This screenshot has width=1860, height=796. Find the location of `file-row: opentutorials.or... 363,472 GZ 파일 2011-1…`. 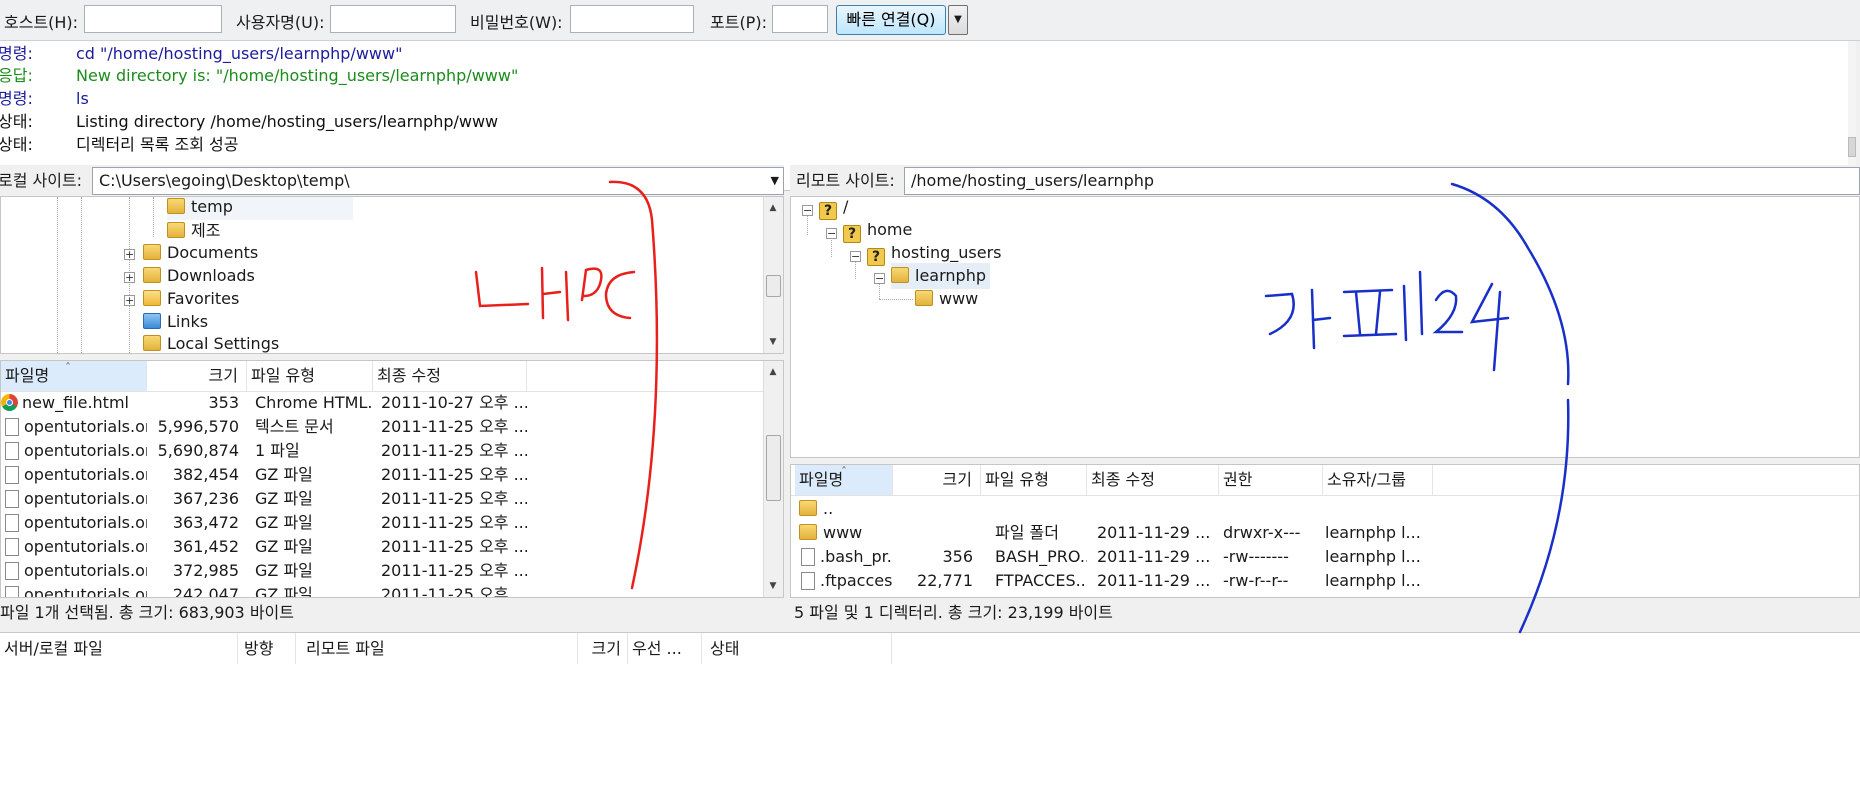

file-row: opentutorials.or... 363,472 GZ 파일 2011-1… is located at coordinates (382, 523).